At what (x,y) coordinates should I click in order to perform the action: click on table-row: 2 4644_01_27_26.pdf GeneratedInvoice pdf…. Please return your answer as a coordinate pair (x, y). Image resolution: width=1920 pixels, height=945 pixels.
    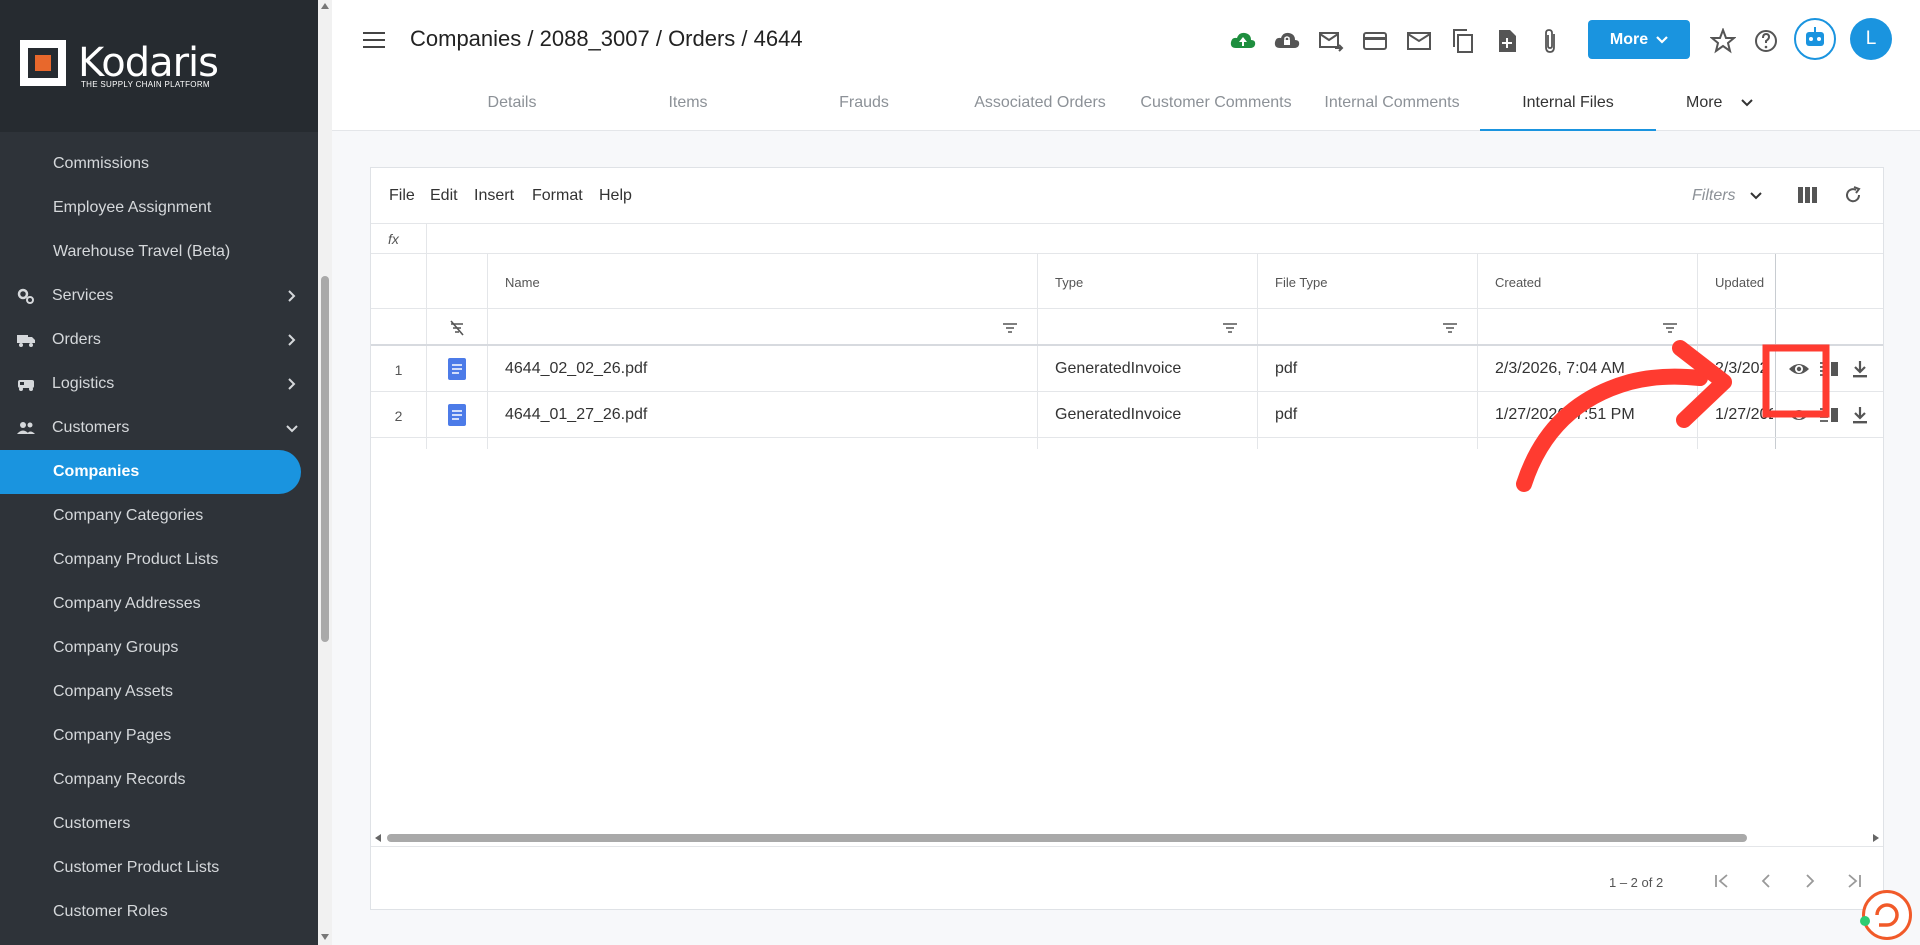
    Looking at the image, I should click on (1127, 415).